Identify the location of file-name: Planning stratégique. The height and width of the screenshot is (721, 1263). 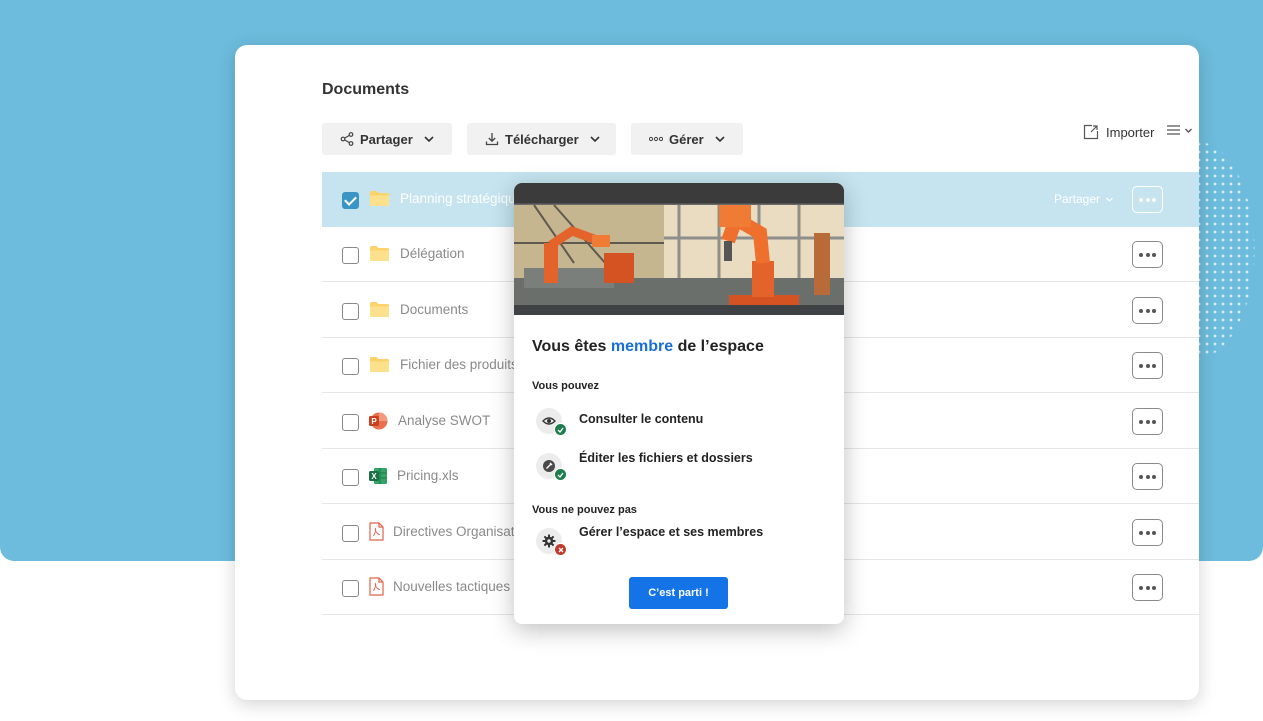
(462, 198).